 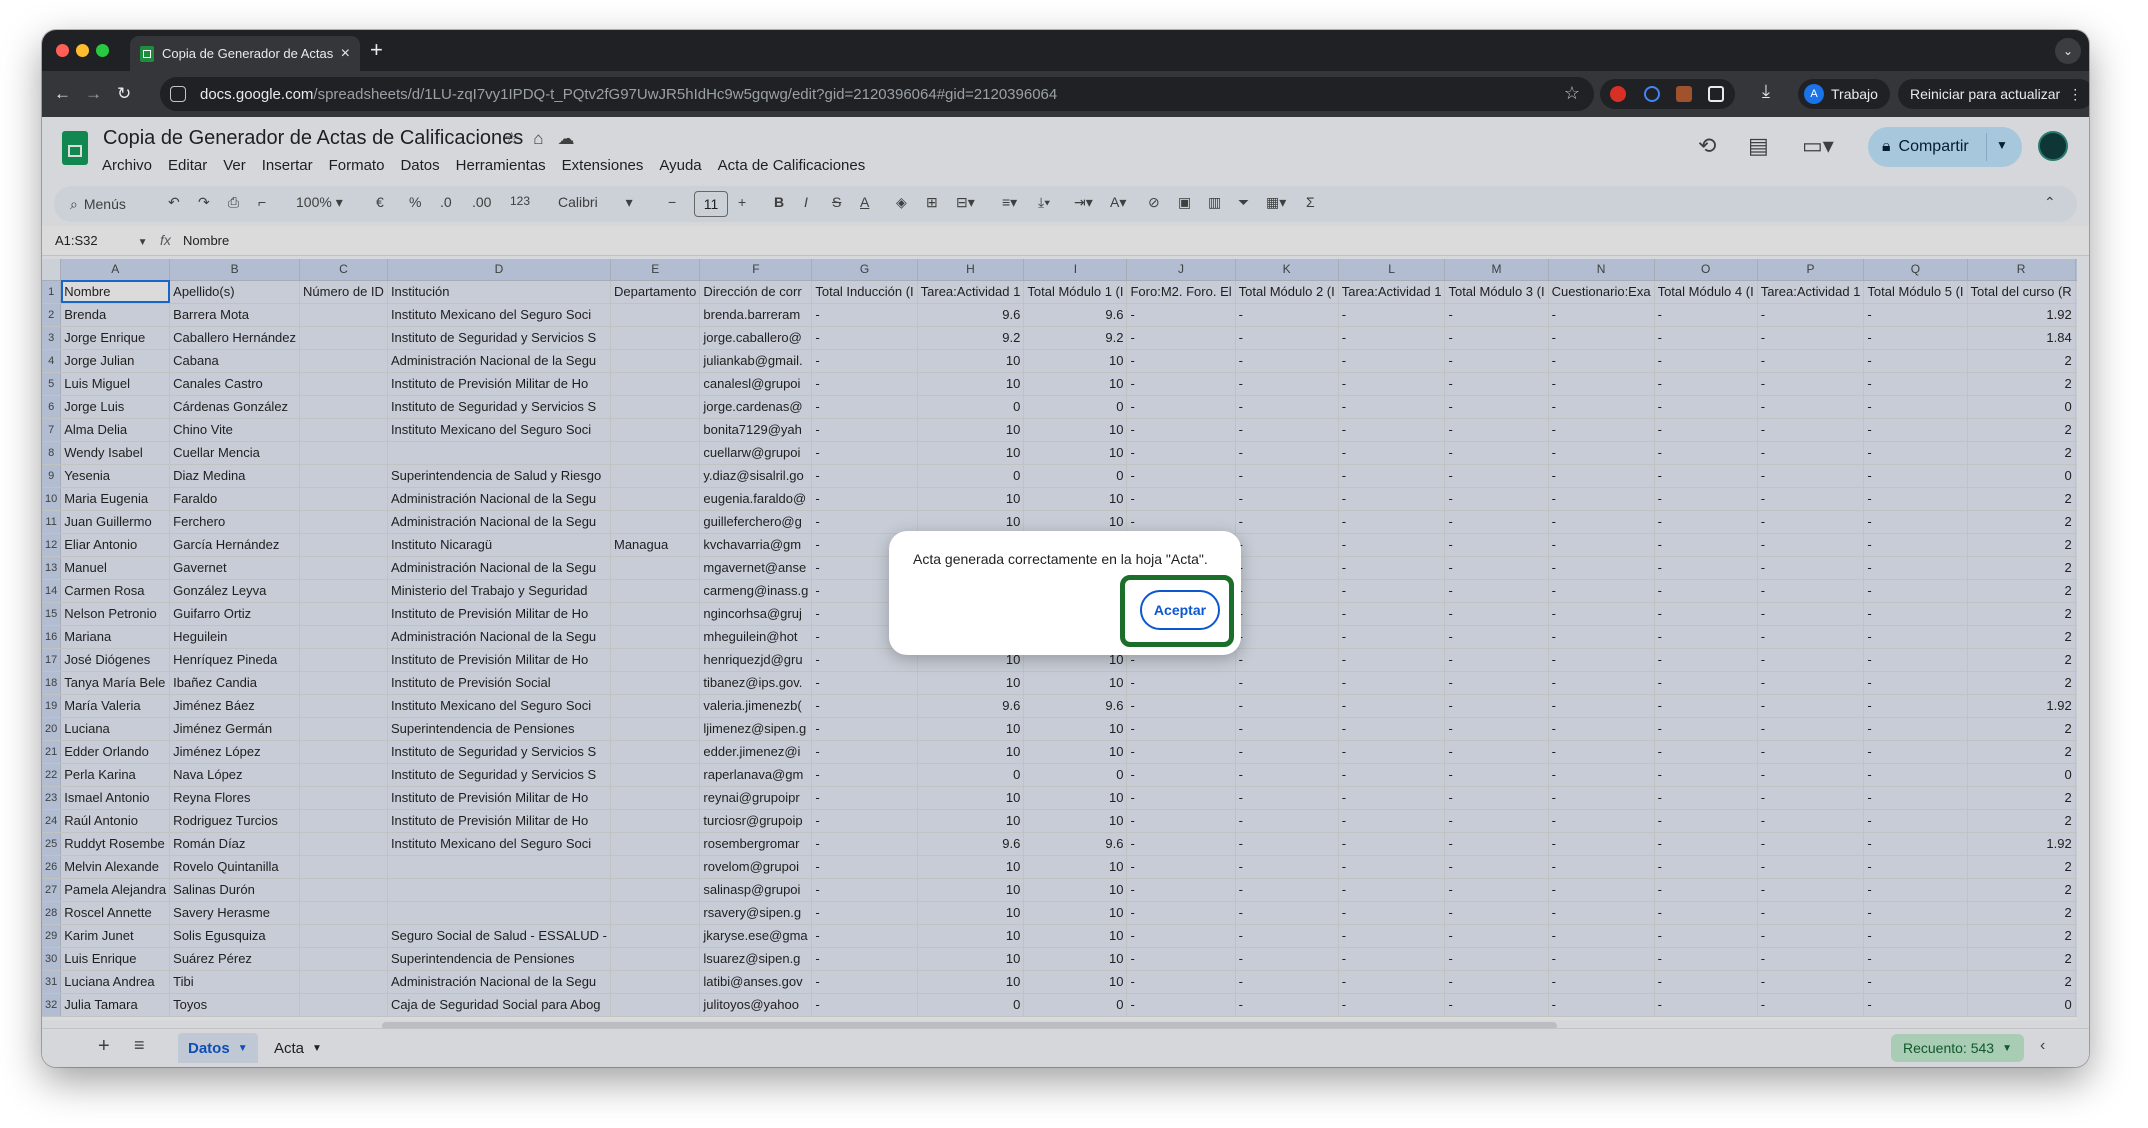 I want to click on browser-tab: Copia de Generador de Actas ×, so click(x=245, y=53).